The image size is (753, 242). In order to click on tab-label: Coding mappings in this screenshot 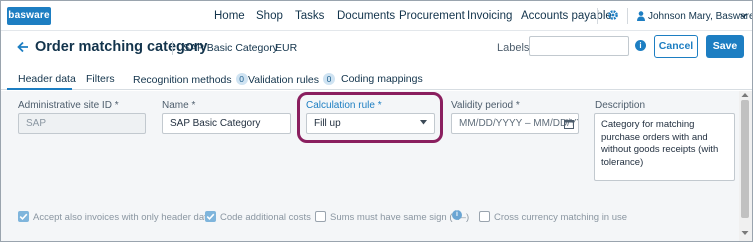, I will do `click(382, 79)`.